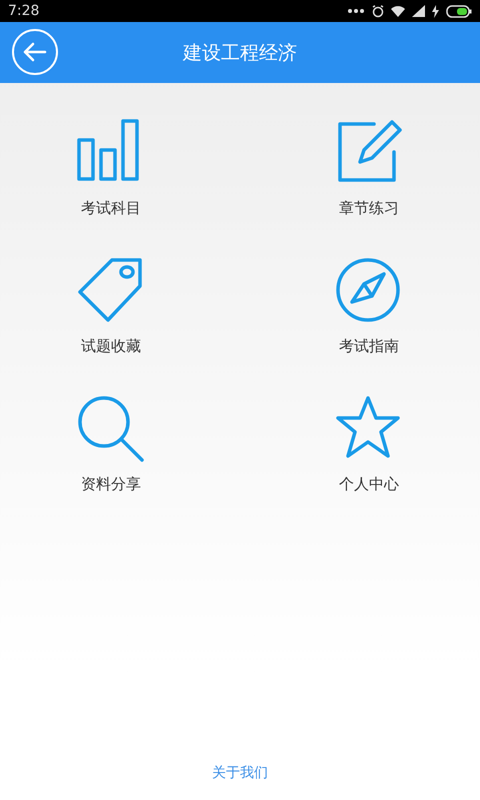 The width and height of the screenshot is (480, 800). I want to click on more-dots-icon, so click(356, 11).